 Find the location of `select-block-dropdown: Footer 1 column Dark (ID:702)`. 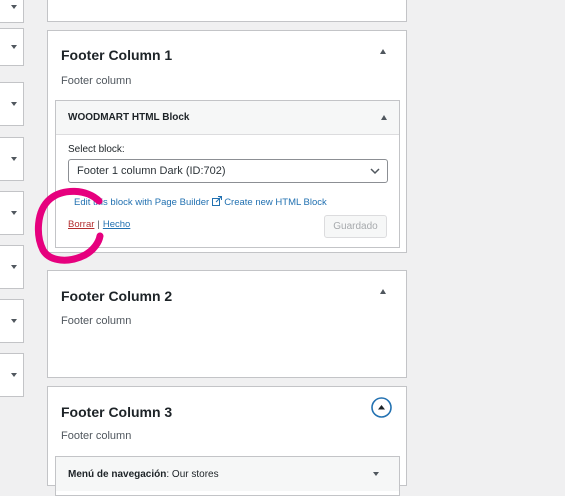

select-block-dropdown: Footer 1 column Dark (ID:702) is located at coordinates (228, 171).